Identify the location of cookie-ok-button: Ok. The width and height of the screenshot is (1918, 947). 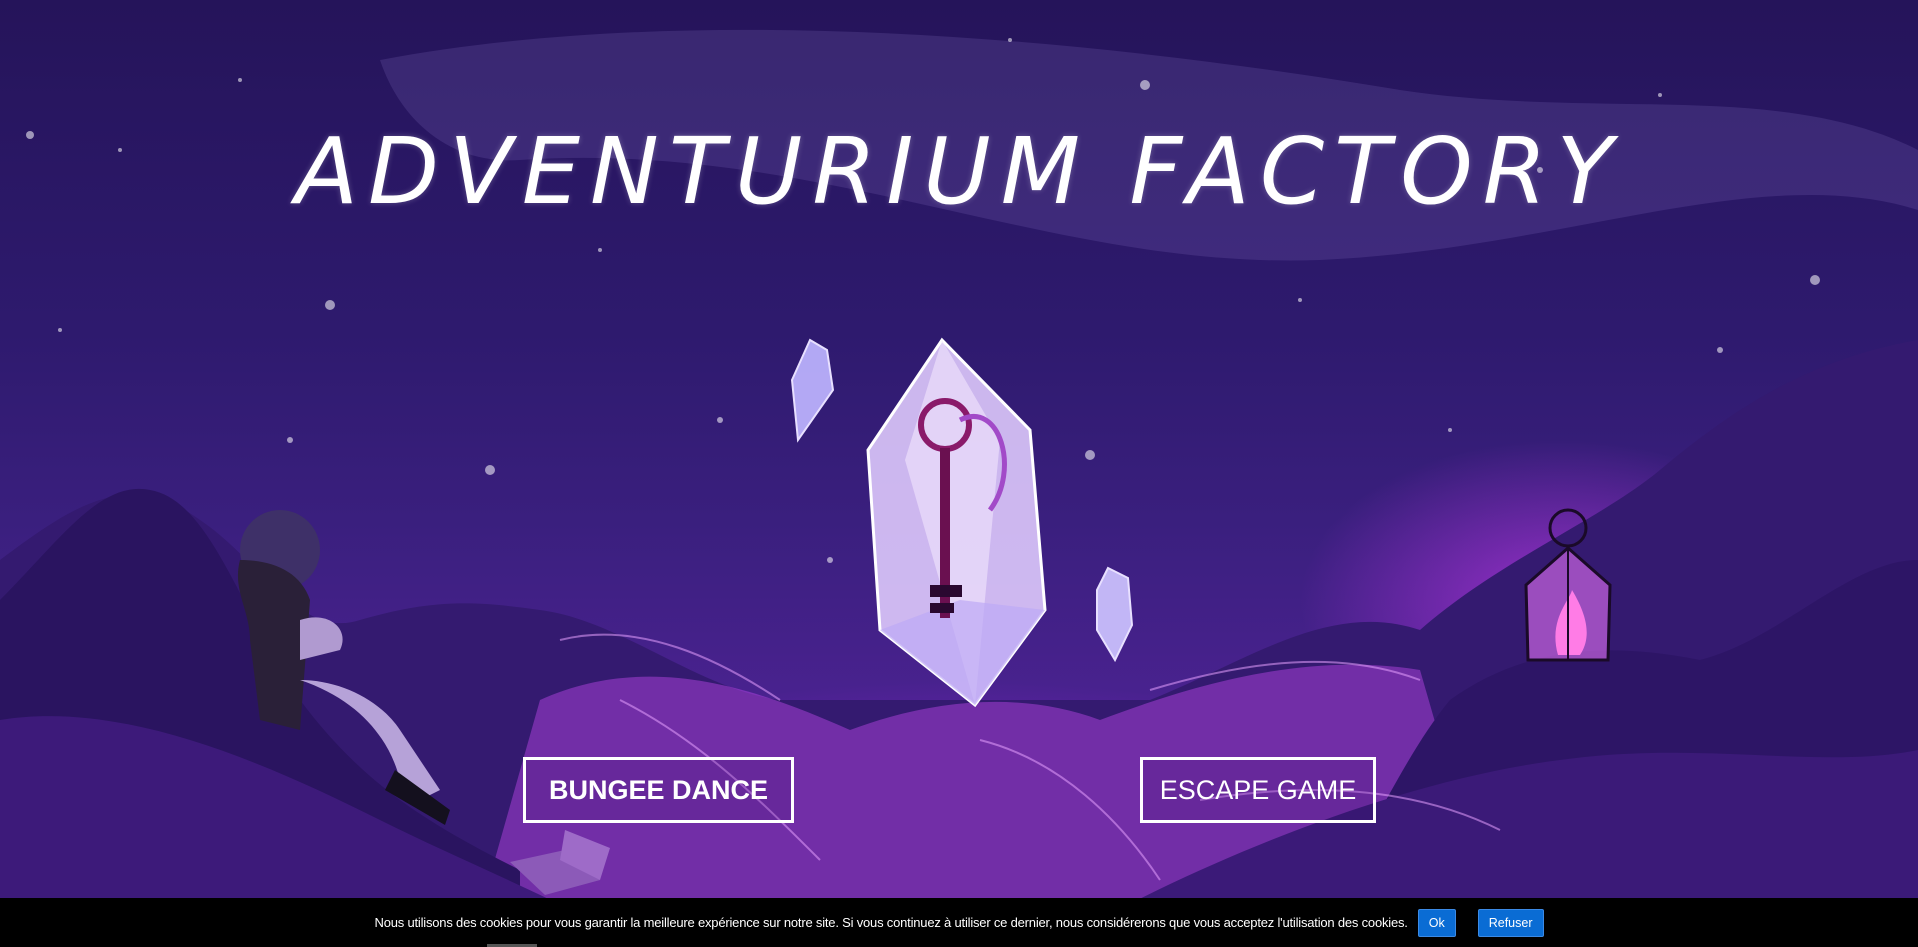
(1436, 922).